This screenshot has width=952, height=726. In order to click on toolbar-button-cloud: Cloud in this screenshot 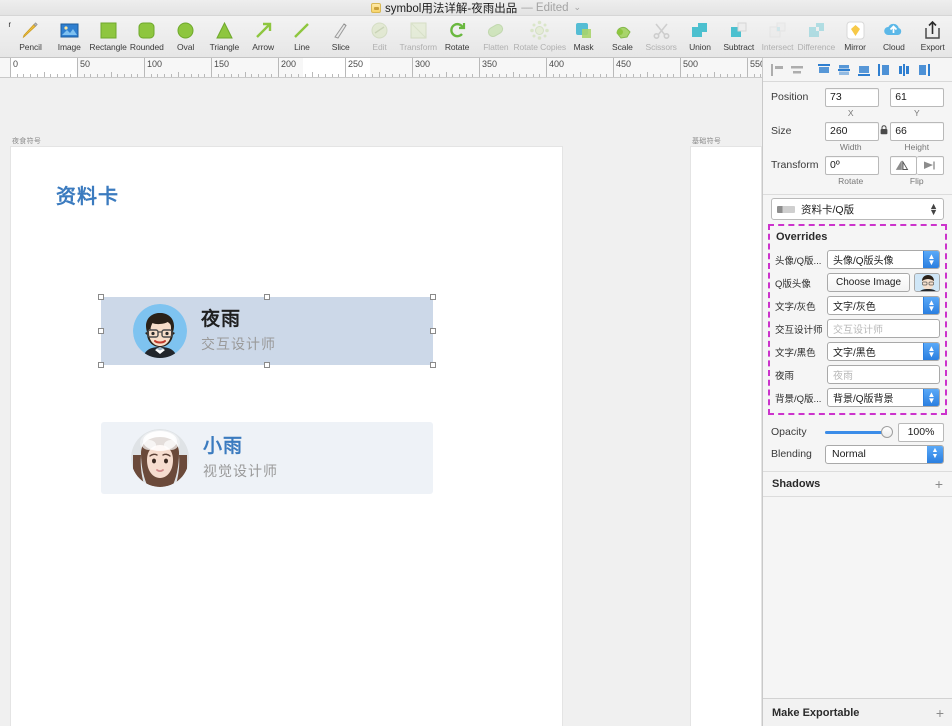, I will do `click(893, 37)`.